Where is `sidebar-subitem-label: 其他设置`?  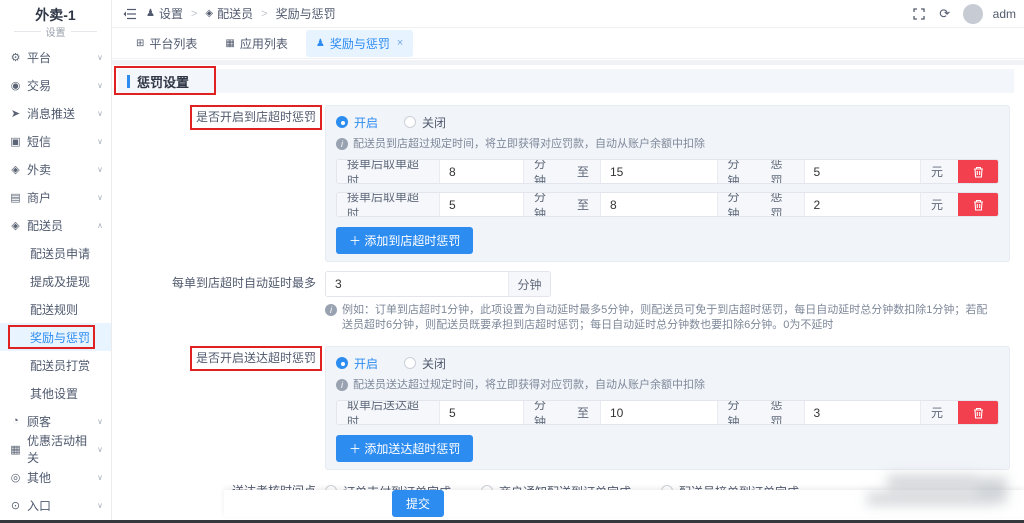
sidebar-subitem-label: 其他设置 is located at coordinates (54, 393).